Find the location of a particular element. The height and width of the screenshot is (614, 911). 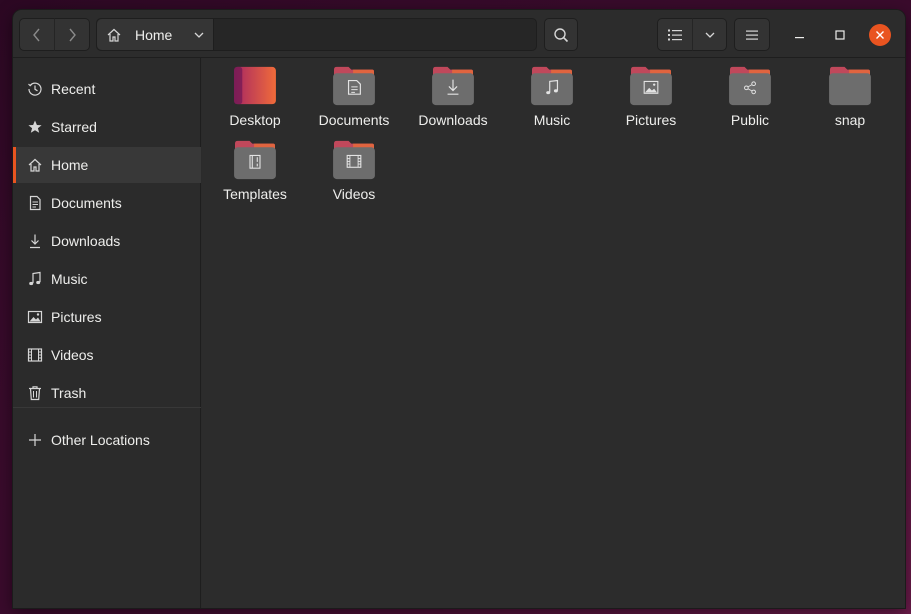

path-home-label: Home is located at coordinates (154, 34).